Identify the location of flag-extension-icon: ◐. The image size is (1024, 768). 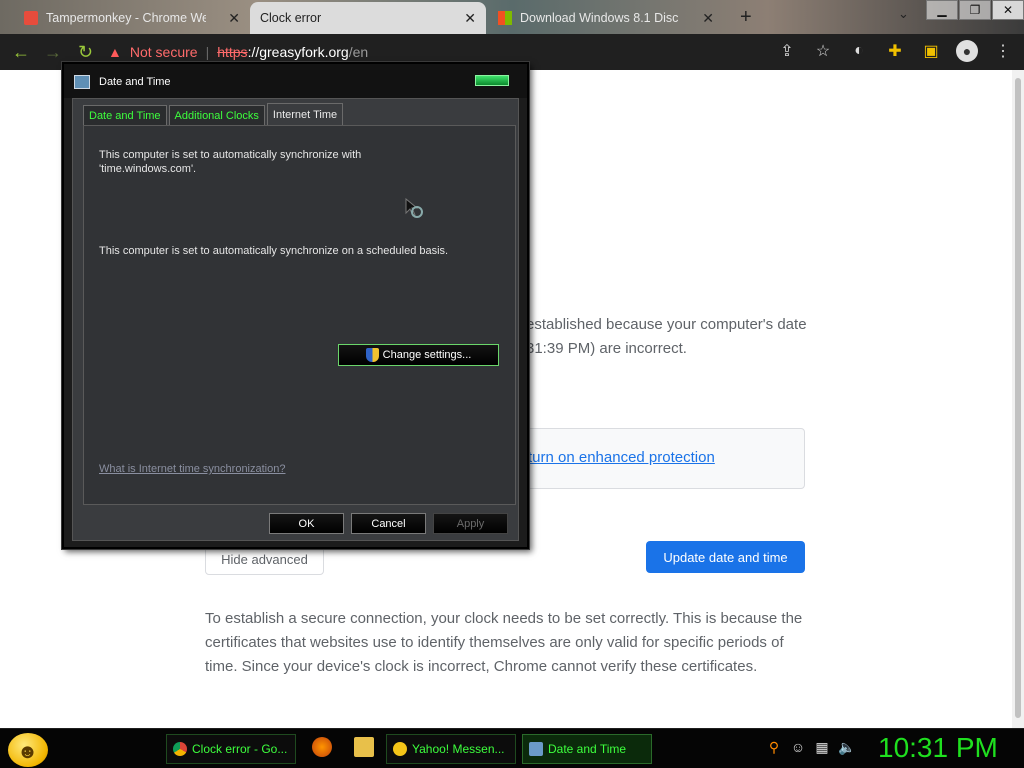
(859, 51).